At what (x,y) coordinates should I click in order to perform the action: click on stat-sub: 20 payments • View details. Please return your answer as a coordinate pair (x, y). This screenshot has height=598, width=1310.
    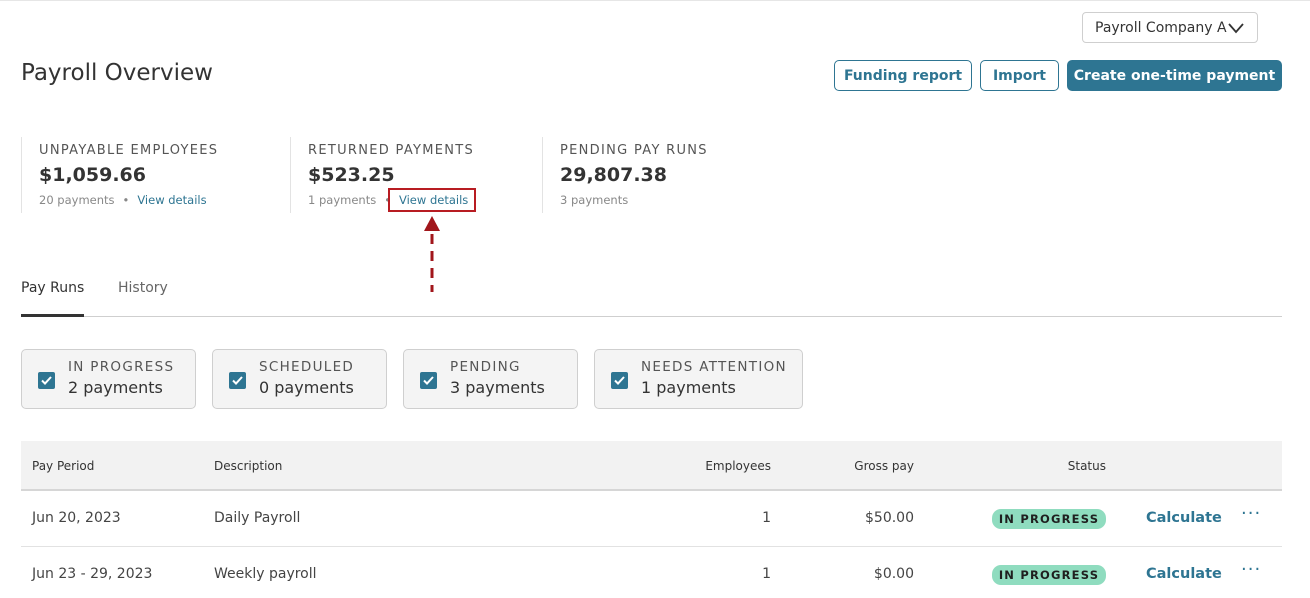
    Looking at the image, I should click on (155, 200).